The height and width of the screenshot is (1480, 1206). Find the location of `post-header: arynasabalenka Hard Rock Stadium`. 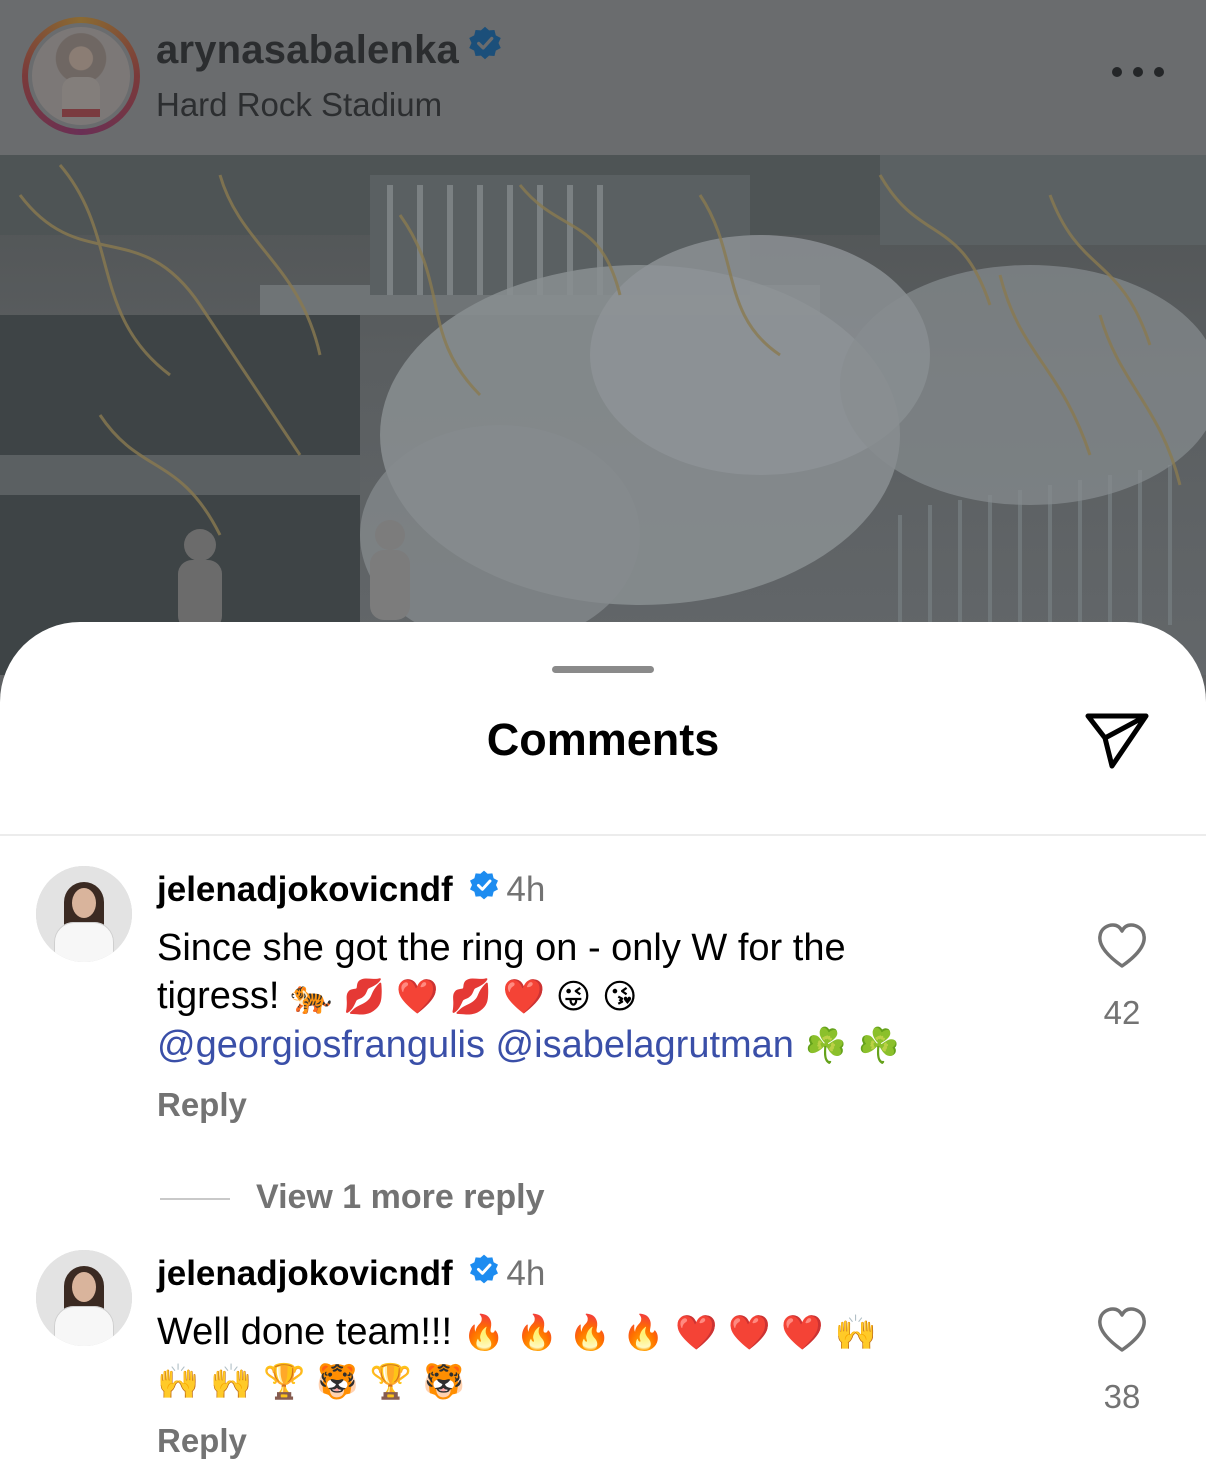

post-header: arynasabalenka Hard Rock Stadium is located at coordinates (603, 77).